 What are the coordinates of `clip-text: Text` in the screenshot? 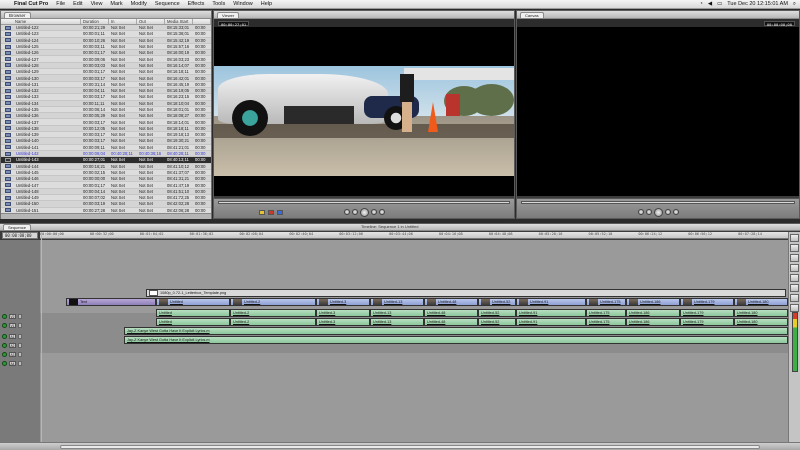 It's located at (111, 302).